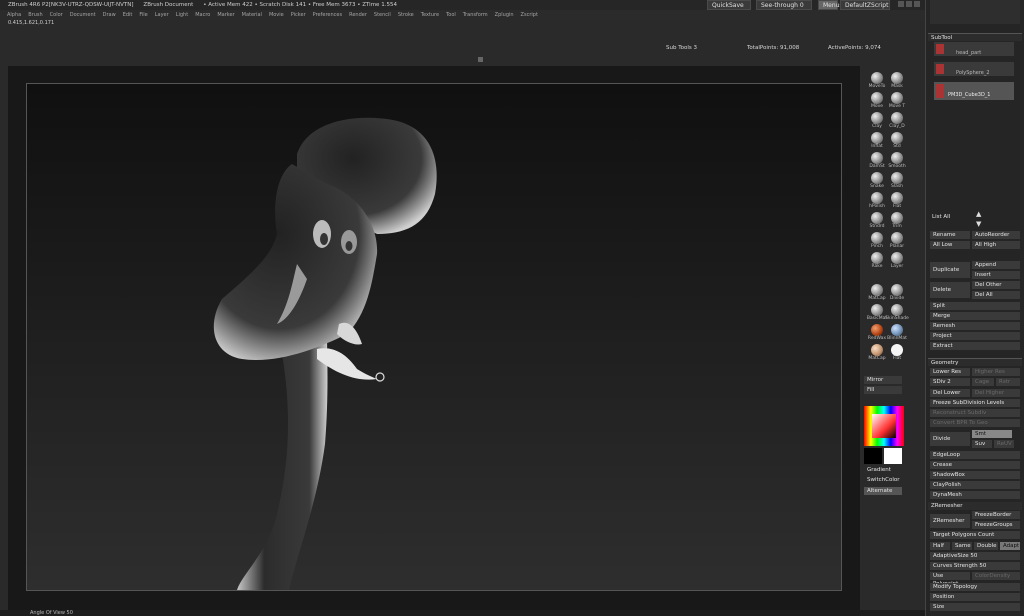 This screenshot has width=1024, height=616. Describe the element at coordinates (975, 403) in the screenshot. I see `freeze-subdivision-button: Freeze SubDivision Levels` at that location.